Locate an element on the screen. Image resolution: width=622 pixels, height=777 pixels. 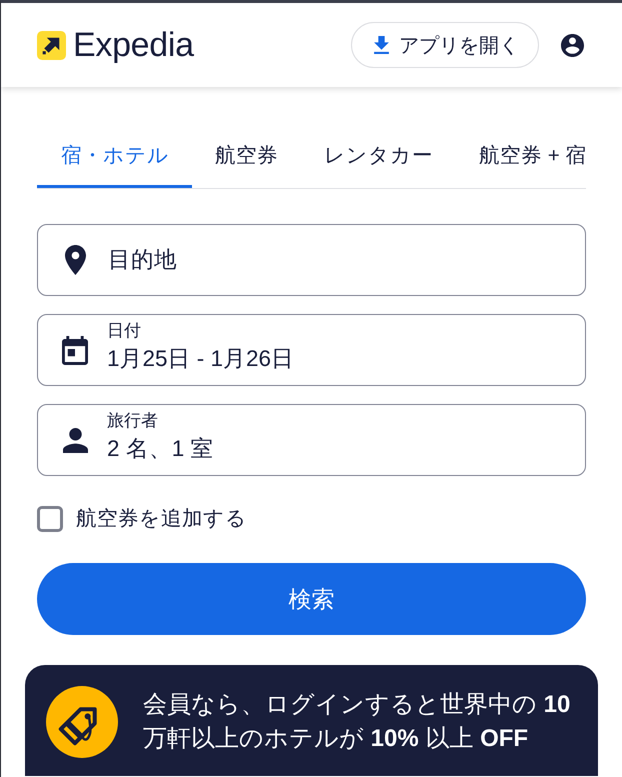
logo-text: Expedia is located at coordinates (133, 45).